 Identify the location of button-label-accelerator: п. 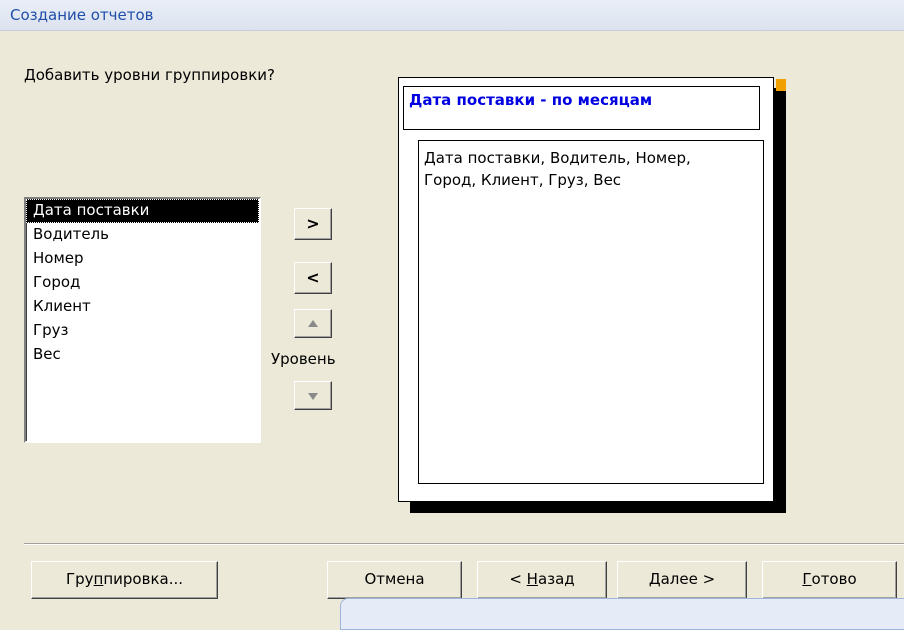
(98, 579).